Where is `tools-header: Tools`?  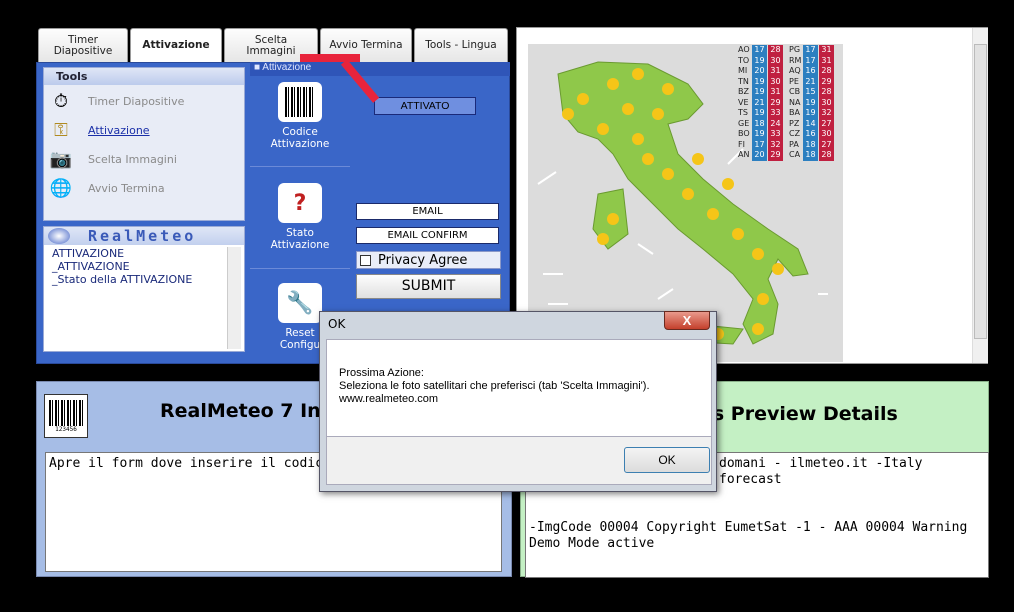 tools-header: Tools is located at coordinates (144, 76).